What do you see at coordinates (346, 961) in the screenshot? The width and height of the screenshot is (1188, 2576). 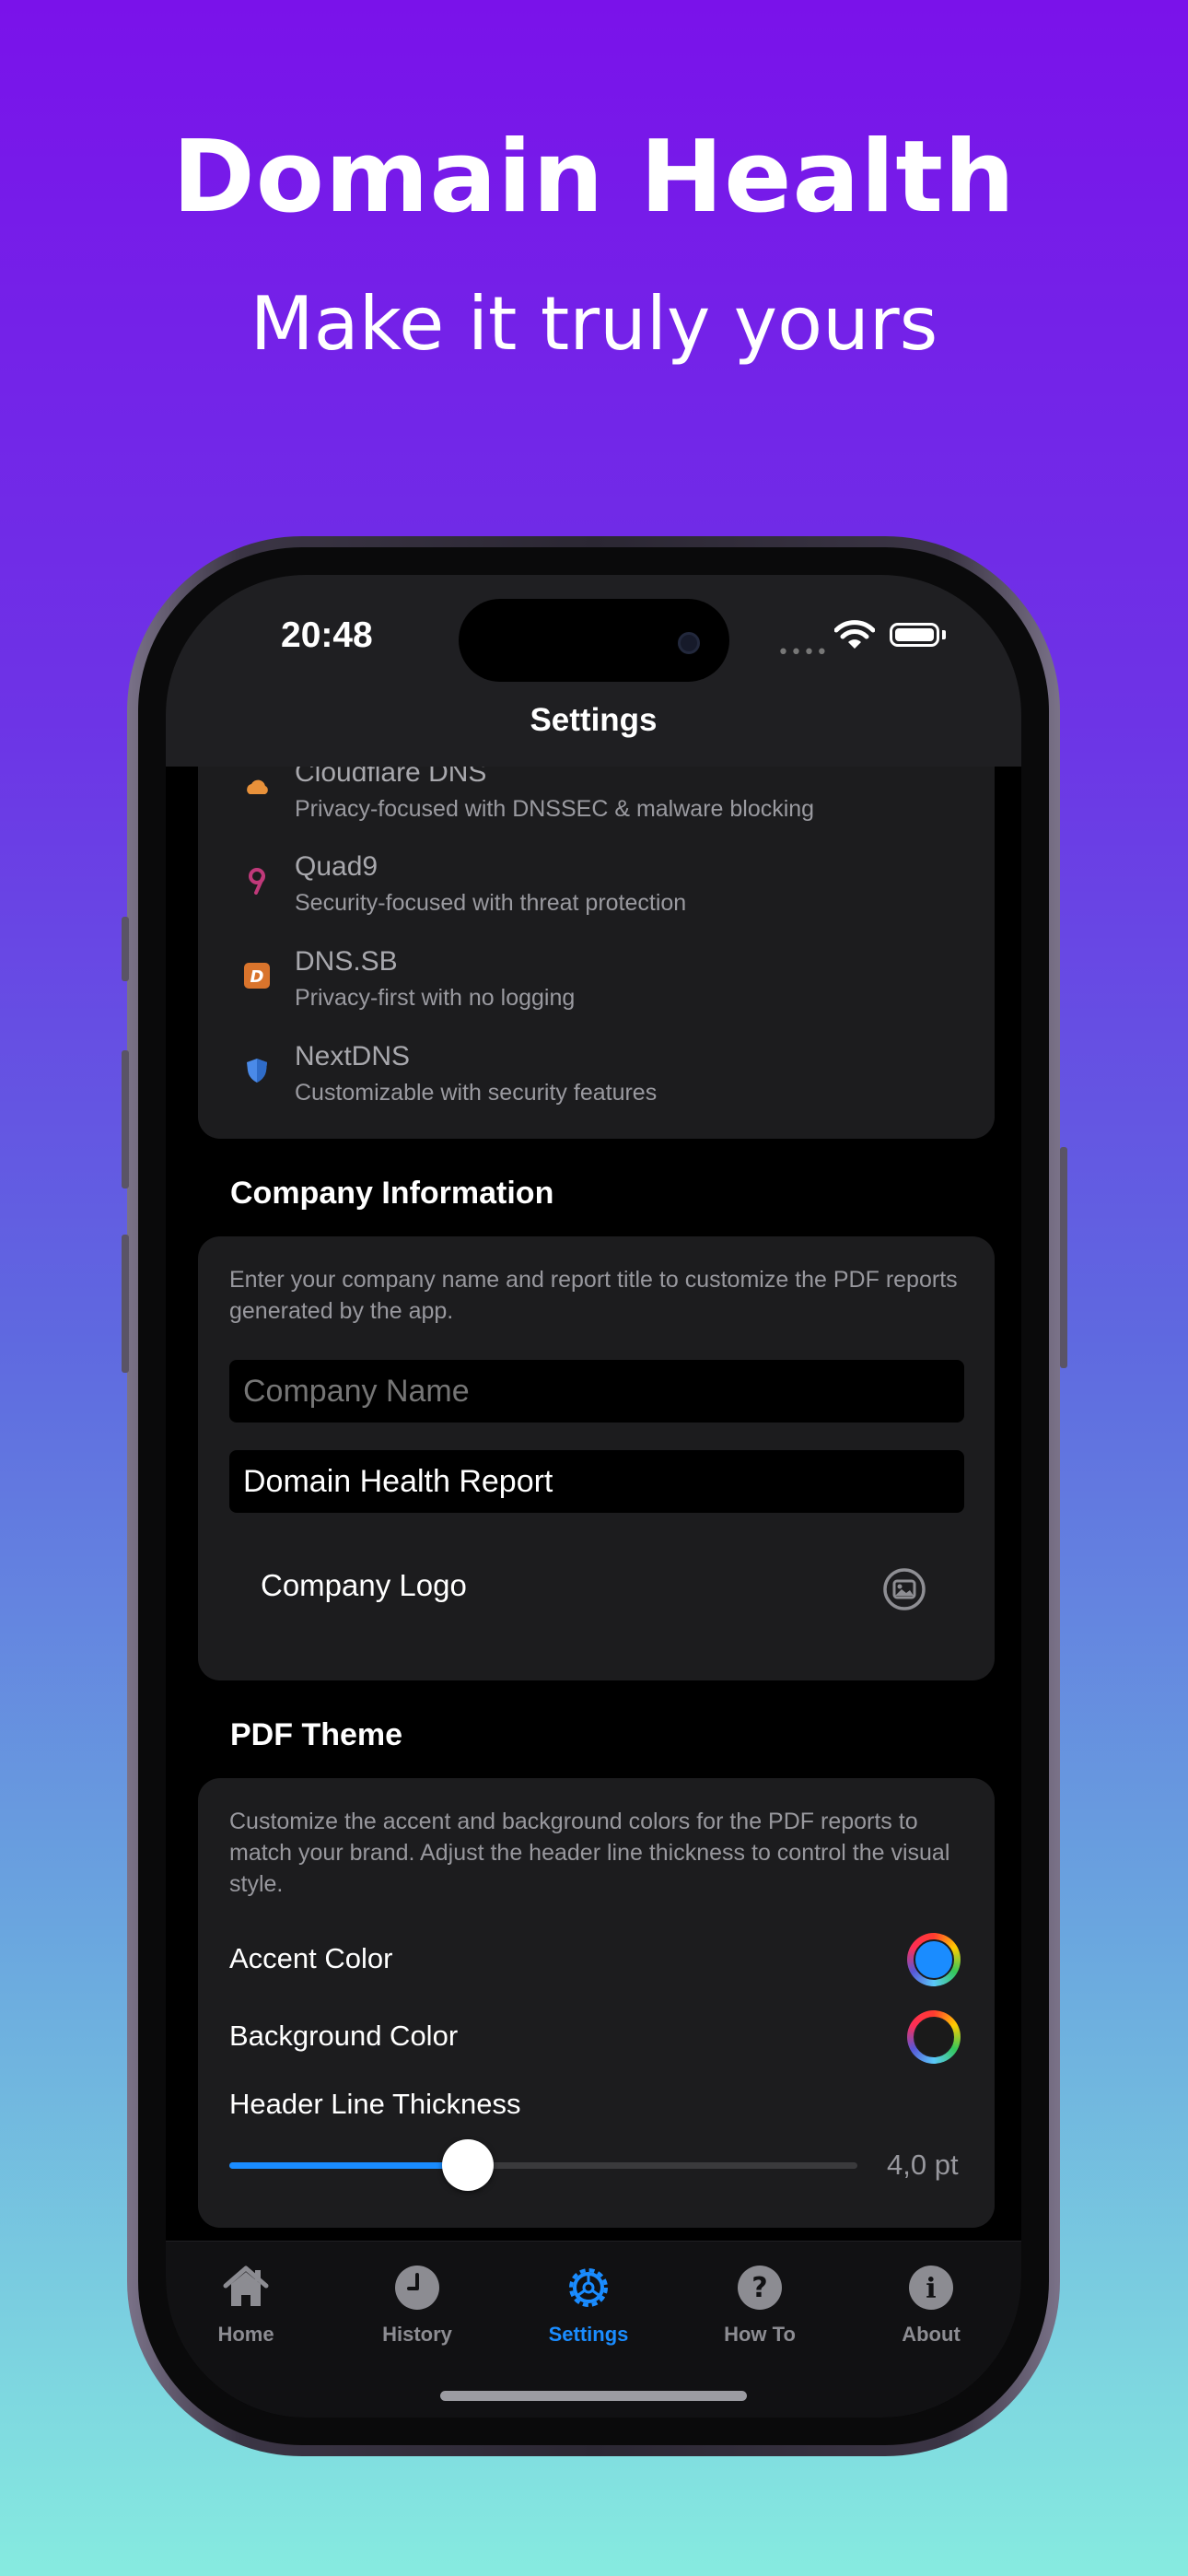 I see `dns-provider-name: DNS.SB` at bounding box center [346, 961].